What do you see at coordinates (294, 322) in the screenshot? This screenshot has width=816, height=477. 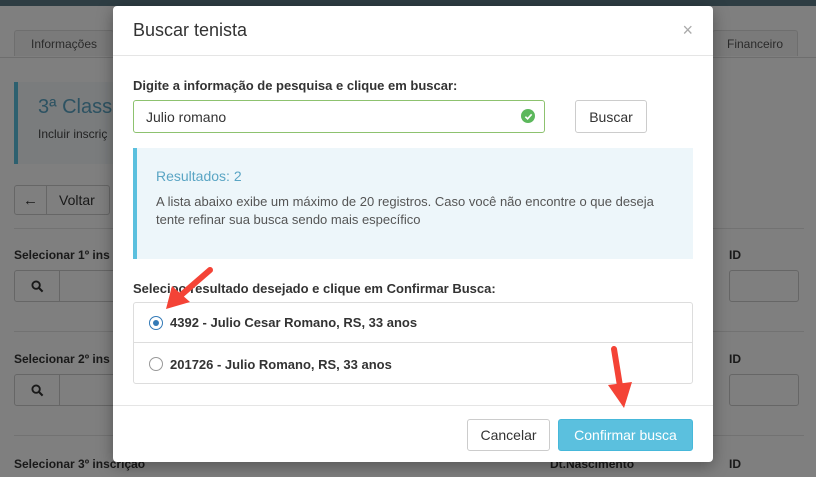 I see `result-label-1: 4392 - Julio Cesar Romano, RS, 33 anos` at bounding box center [294, 322].